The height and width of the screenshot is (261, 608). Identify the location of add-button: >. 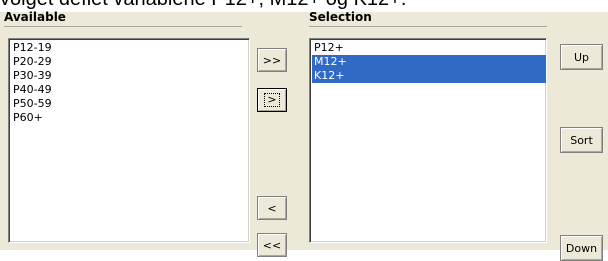
(272, 100).